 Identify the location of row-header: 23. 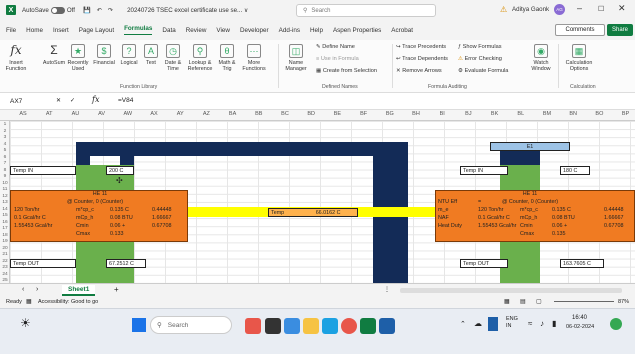
(5, 267).